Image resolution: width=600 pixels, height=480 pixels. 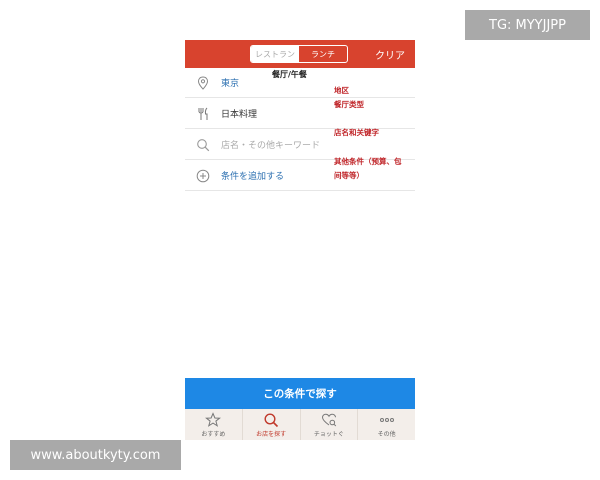 I want to click on clear-button: クリア, so click(x=390, y=54).